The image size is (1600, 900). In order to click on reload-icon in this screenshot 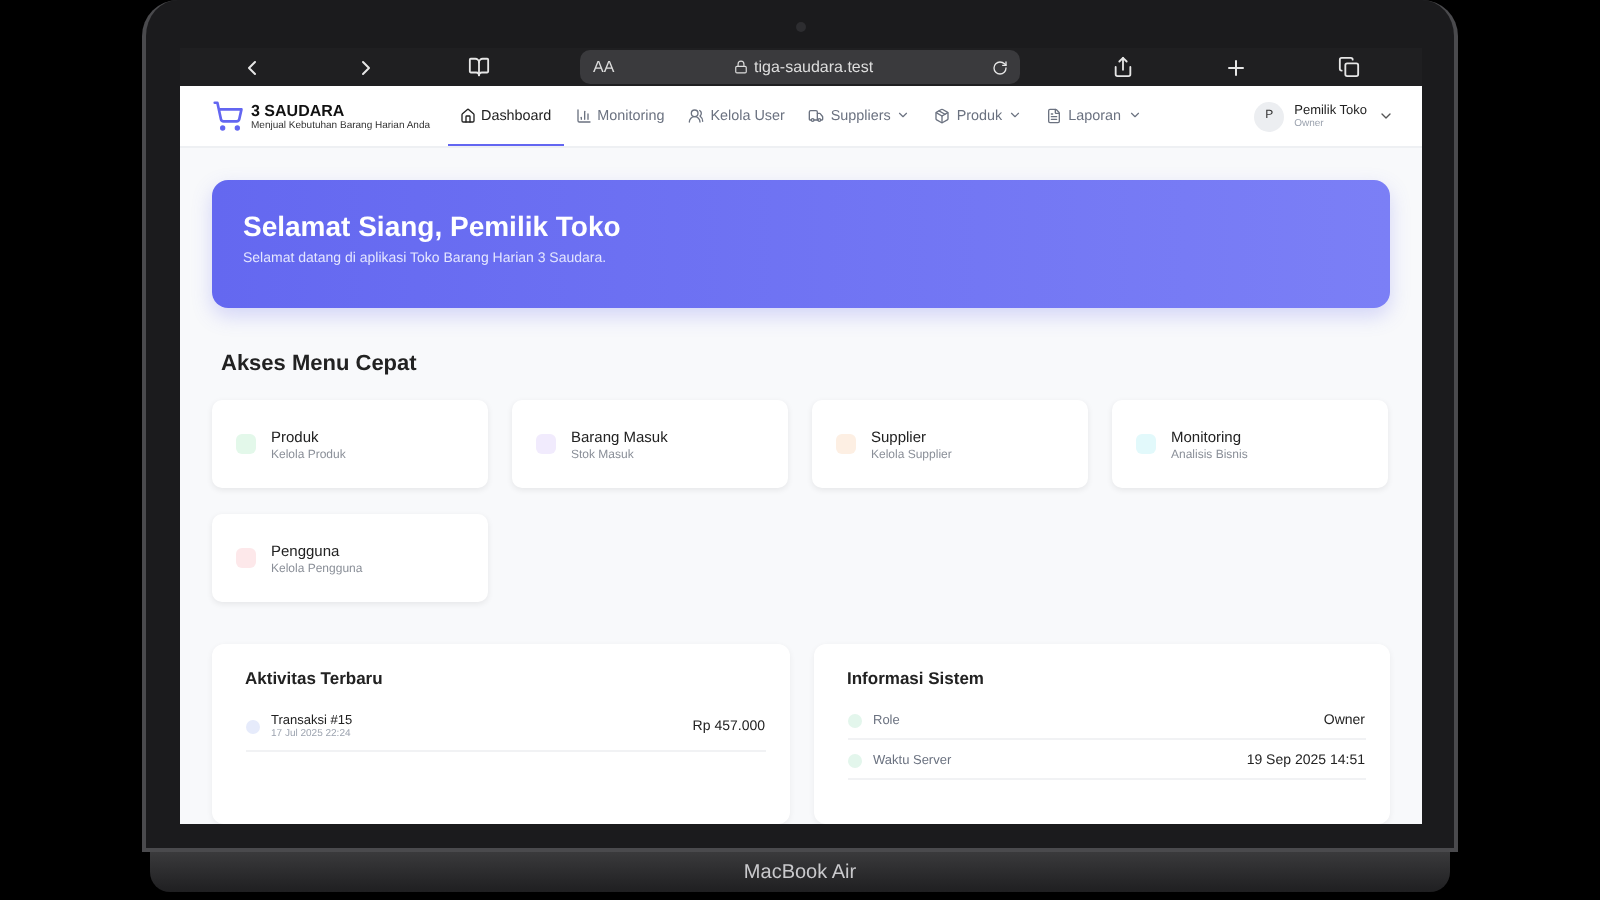, I will do `click(1000, 67)`.